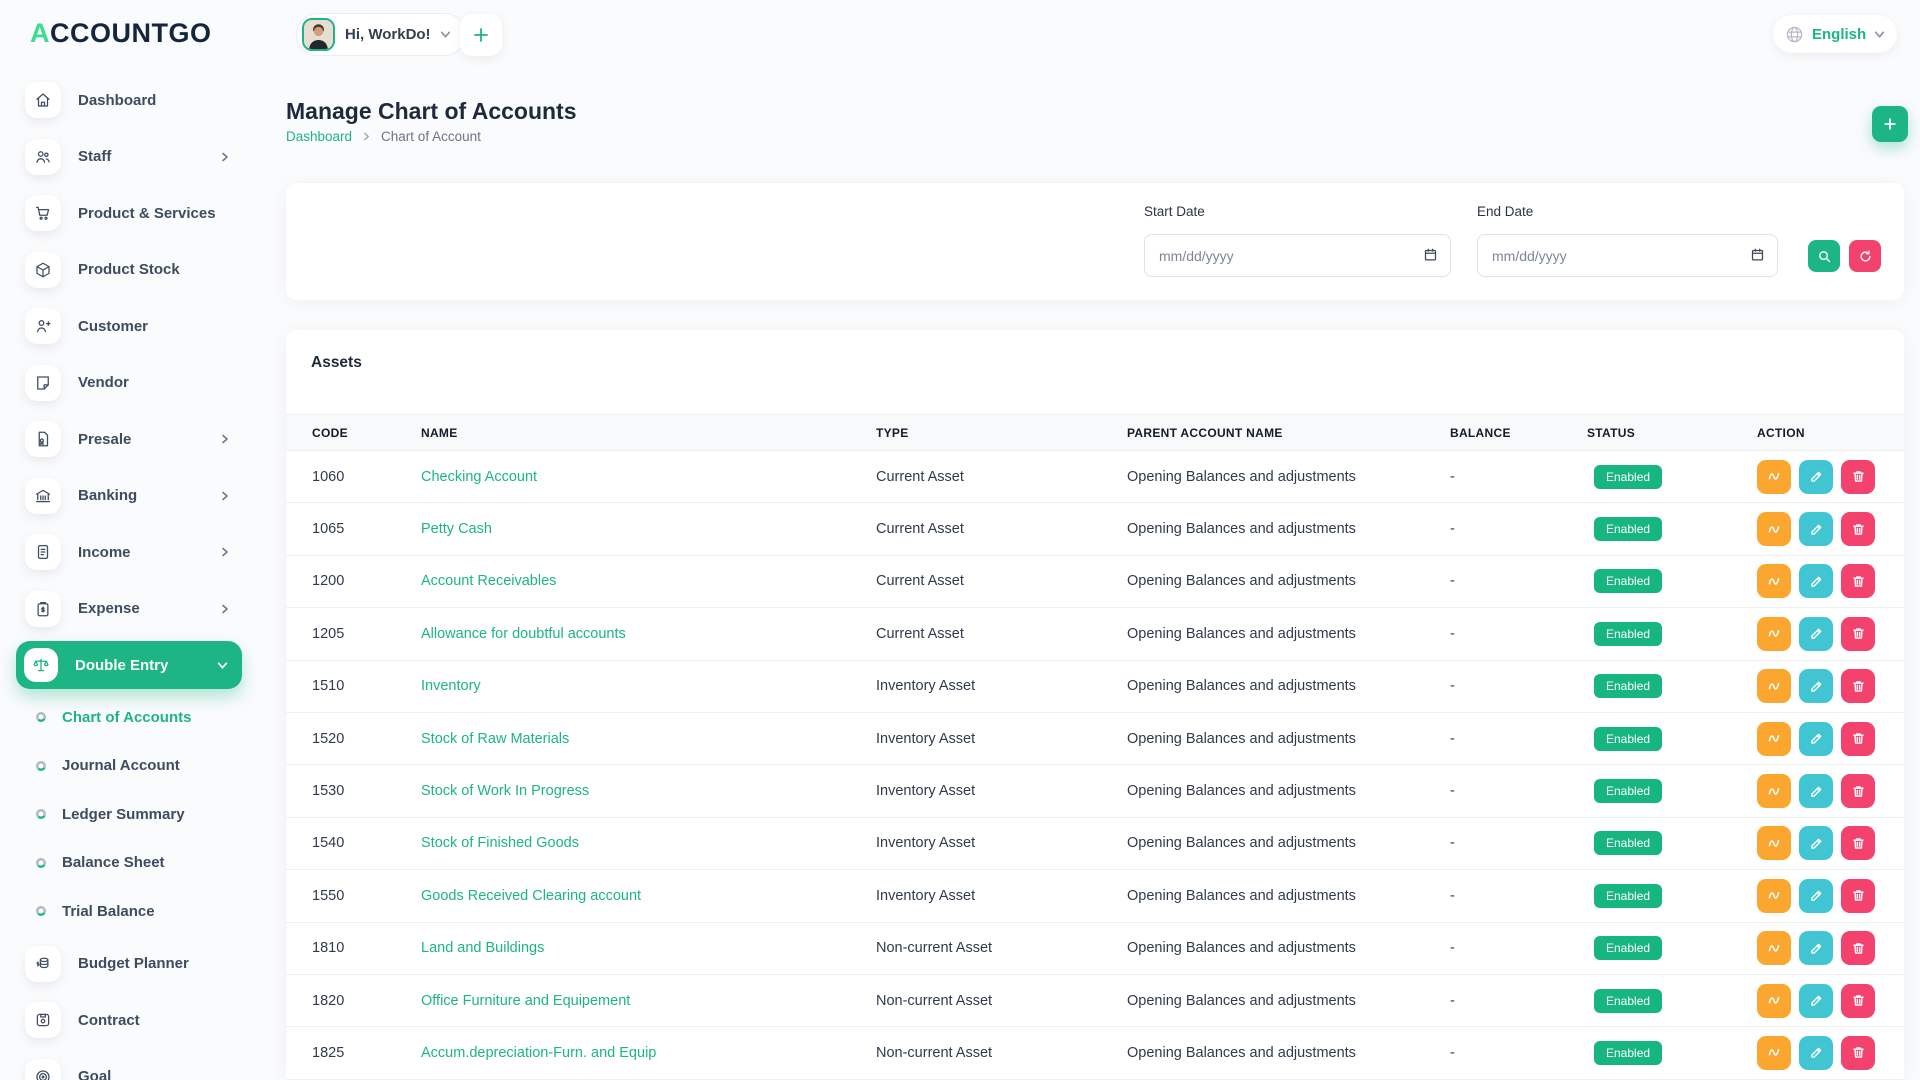 The width and height of the screenshot is (1920, 1080). Describe the element at coordinates (135, 496) in the screenshot. I see `sidebar-item-banking: Banking` at that location.